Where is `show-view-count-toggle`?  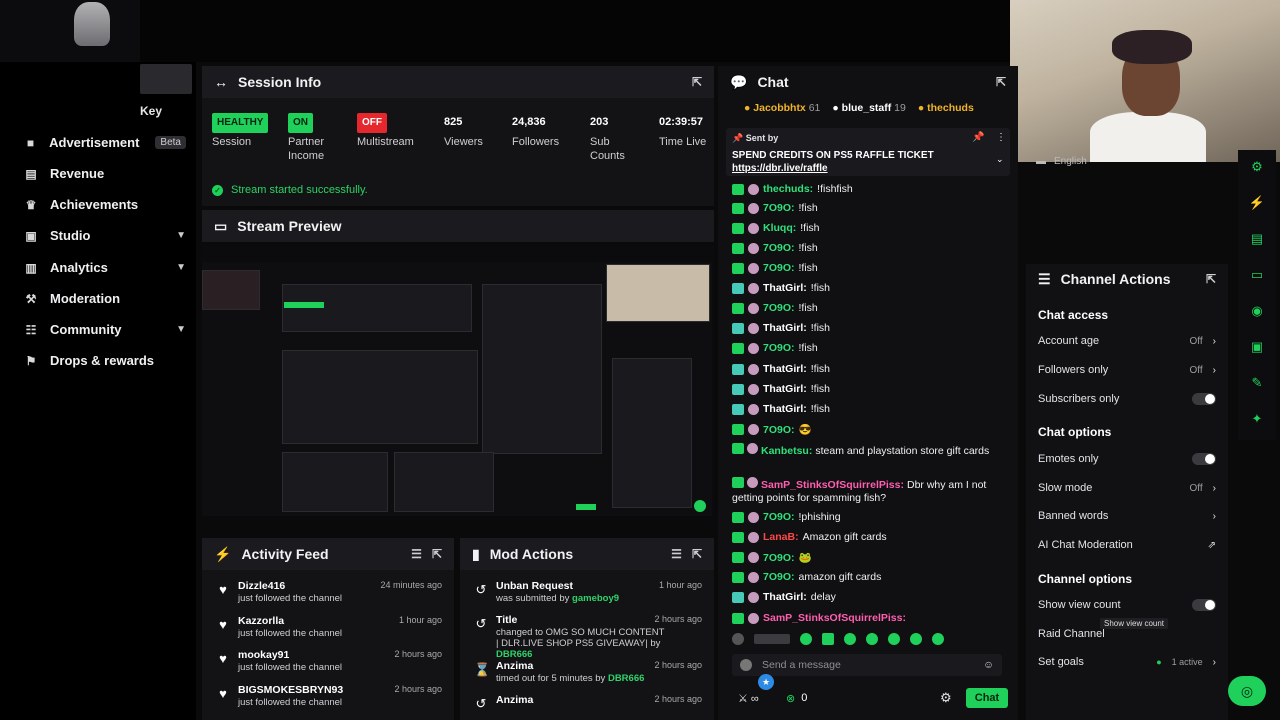 show-view-count-toggle is located at coordinates (1204, 605).